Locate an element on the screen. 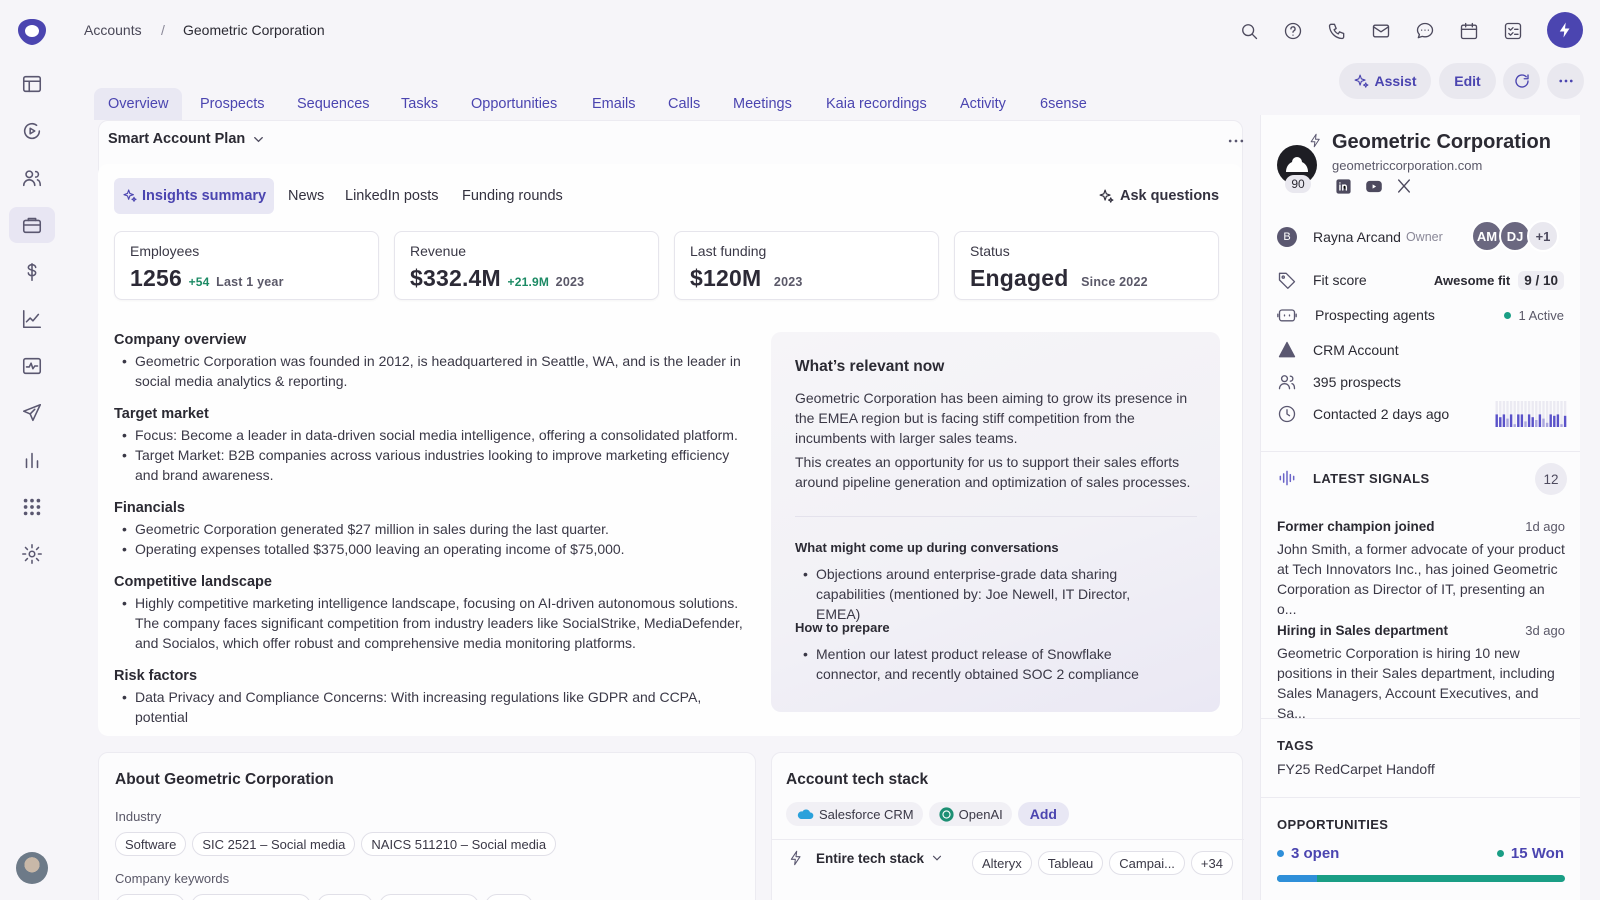  opportunities-open: 3 open is located at coordinates (1308, 853).